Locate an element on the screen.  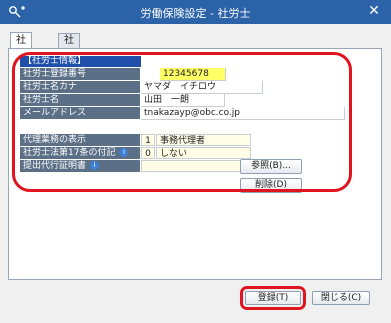
row-article17: 社労士法第17条の付記 i 0 しない is located at coordinates (170, 153).